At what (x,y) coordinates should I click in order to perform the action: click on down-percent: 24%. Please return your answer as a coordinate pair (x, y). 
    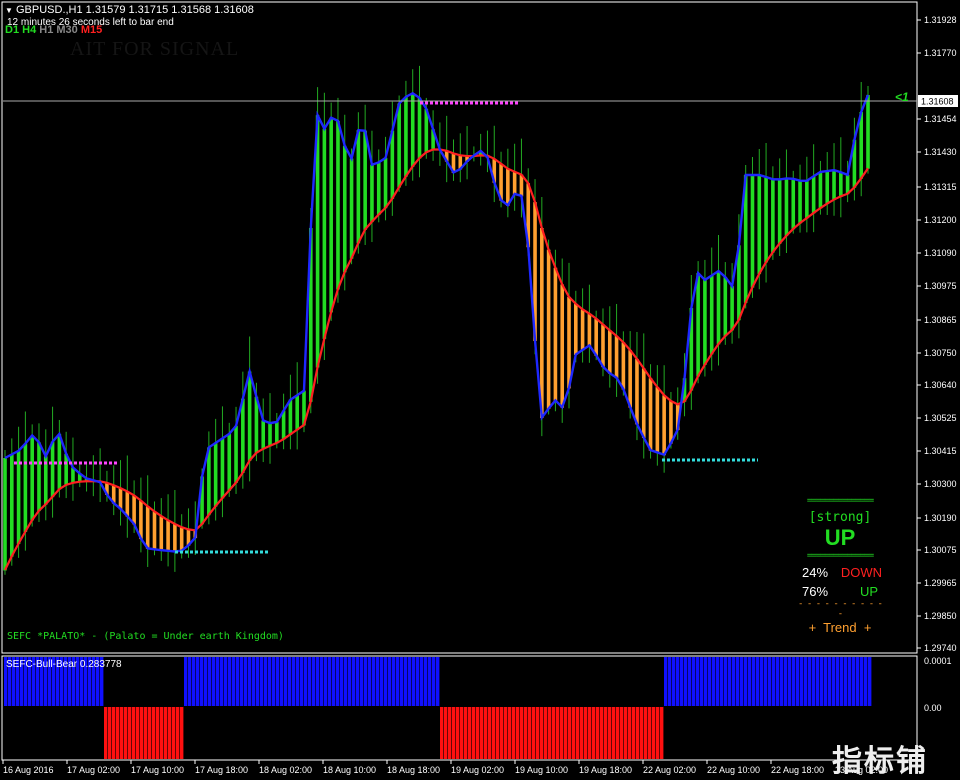
    Looking at the image, I should click on (815, 572).